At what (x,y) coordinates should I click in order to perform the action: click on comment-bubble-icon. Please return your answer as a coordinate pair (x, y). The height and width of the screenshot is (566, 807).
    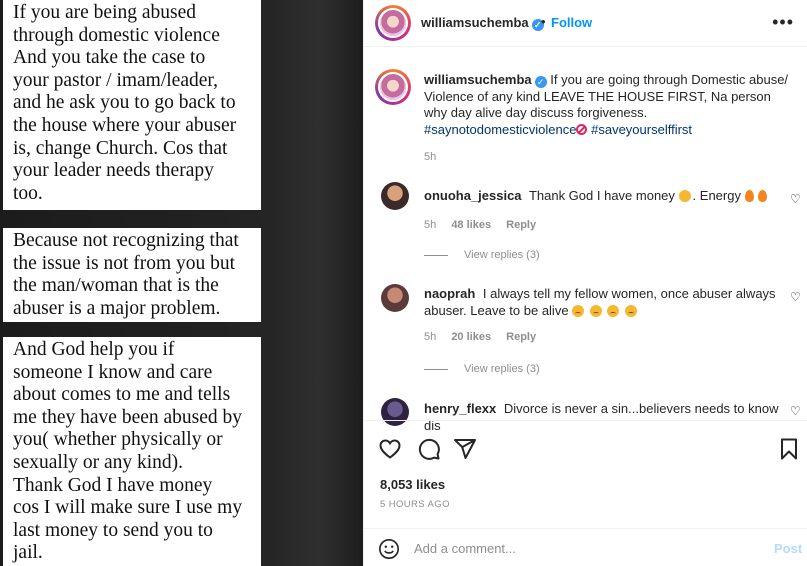
    Looking at the image, I should click on (429, 449).